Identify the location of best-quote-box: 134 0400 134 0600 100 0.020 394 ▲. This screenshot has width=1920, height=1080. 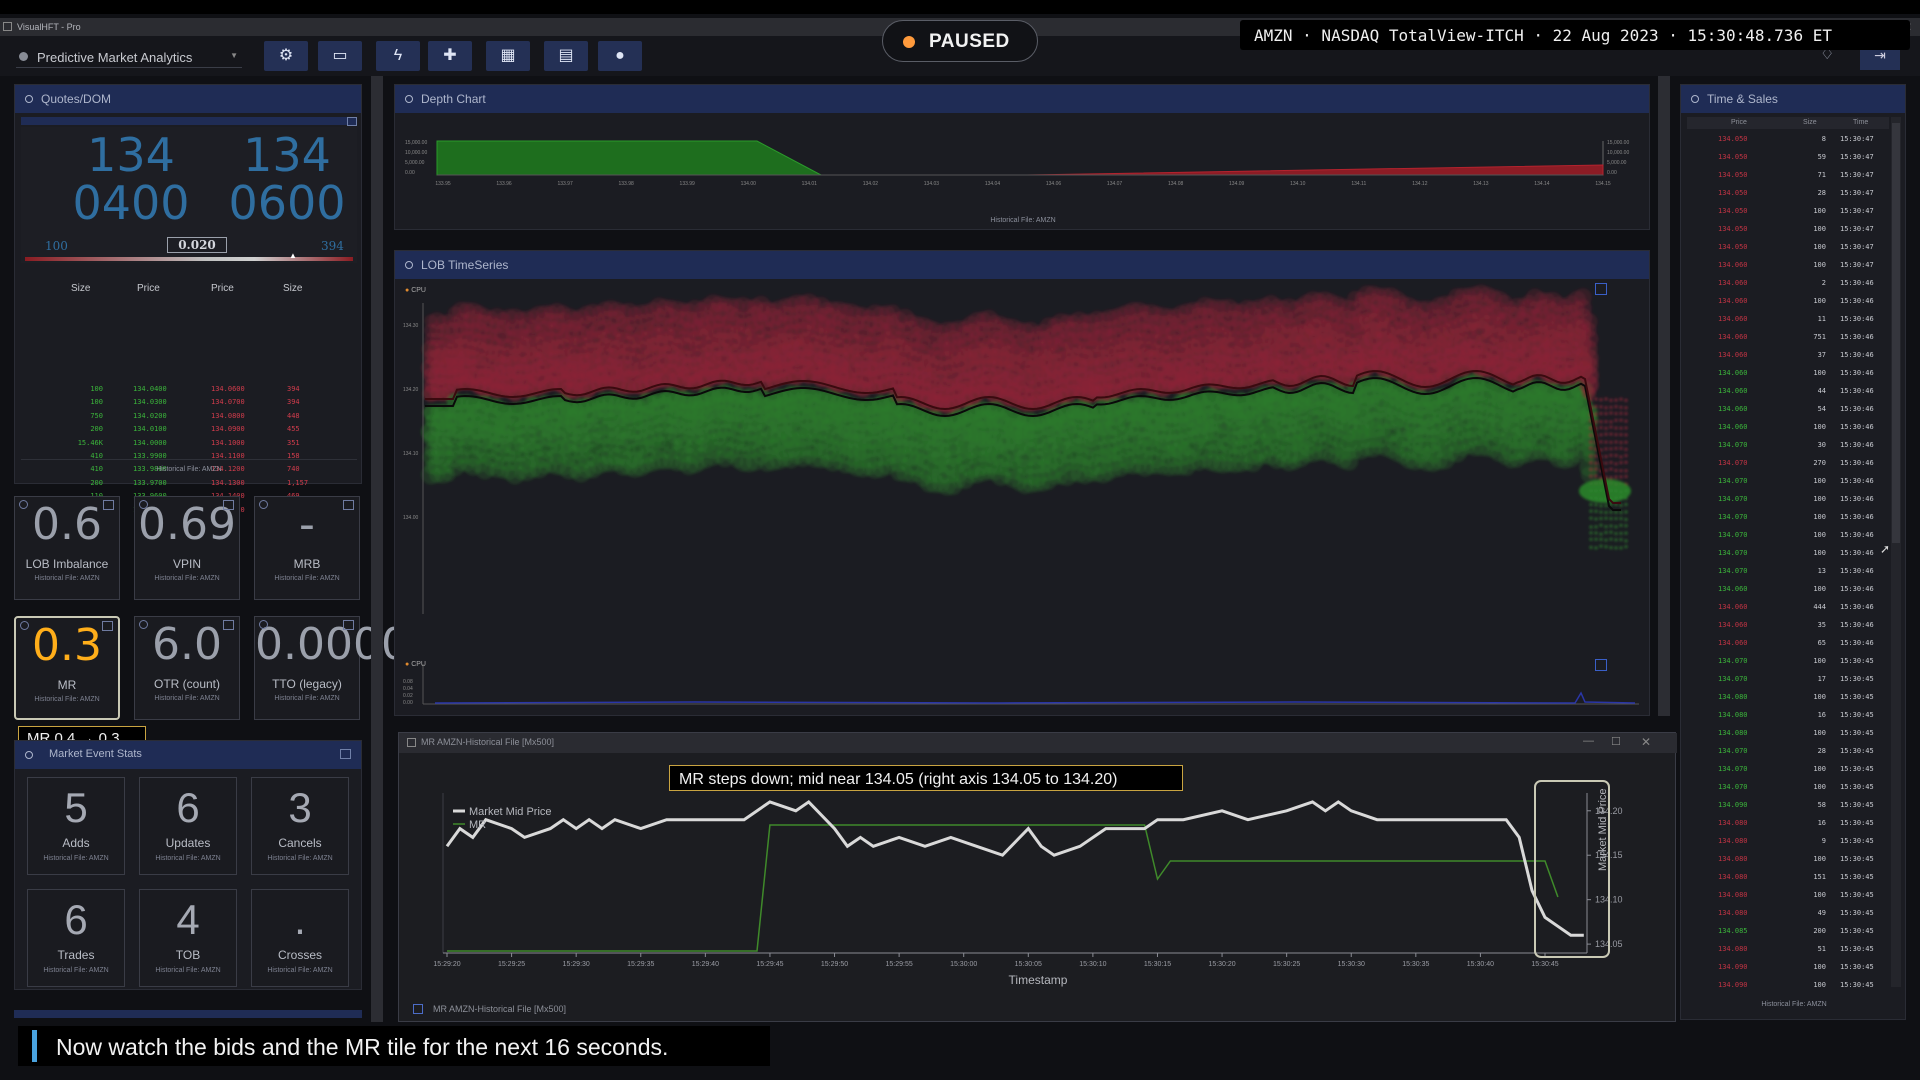
(189, 195).